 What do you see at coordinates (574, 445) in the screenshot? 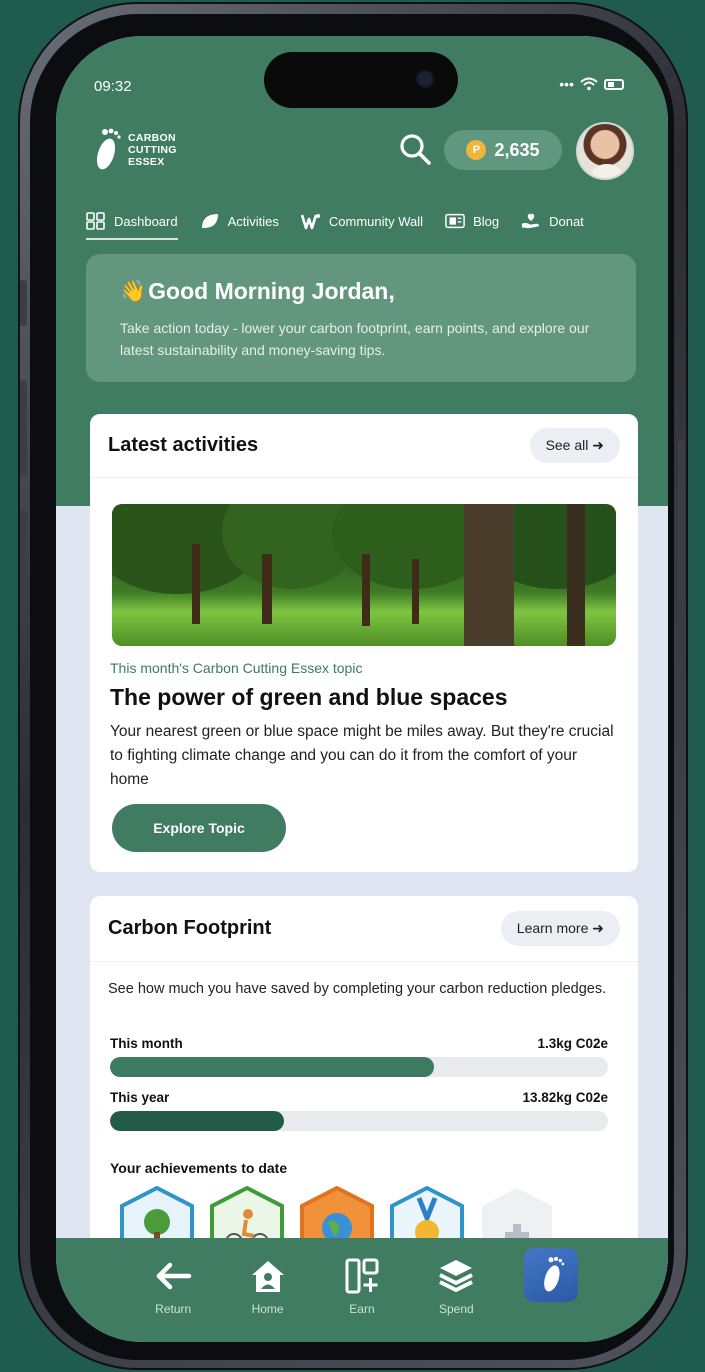
I see `see-all-button: See all ➜` at bounding box center [574, 445].